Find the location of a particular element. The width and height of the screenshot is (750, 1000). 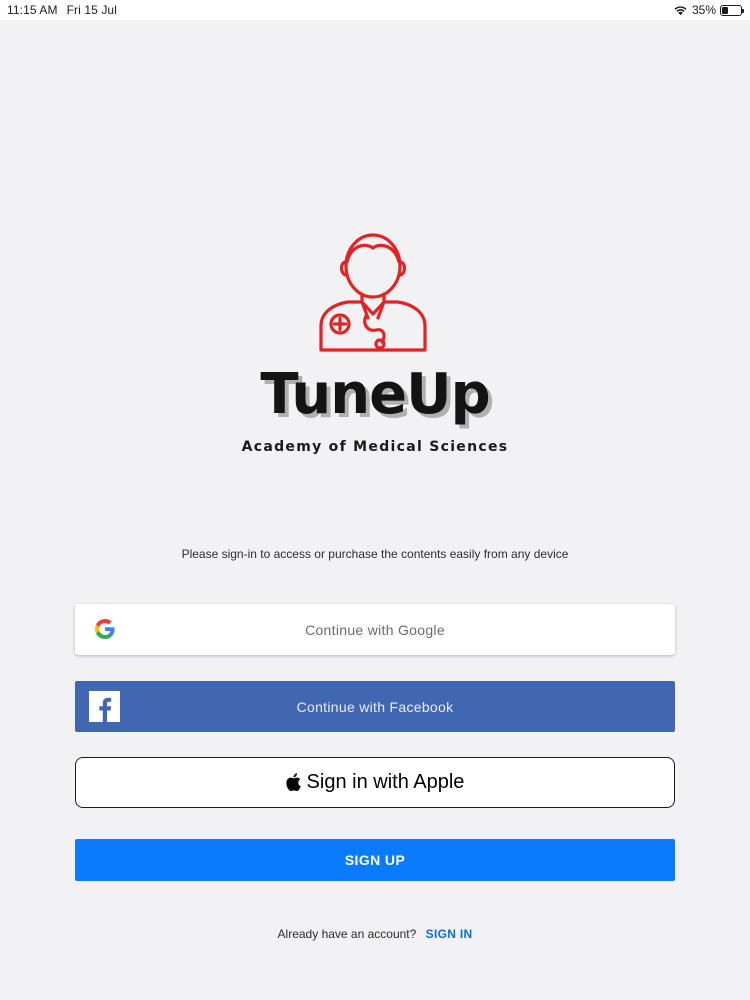

wifi-icon is located at coordinates (680, 11).